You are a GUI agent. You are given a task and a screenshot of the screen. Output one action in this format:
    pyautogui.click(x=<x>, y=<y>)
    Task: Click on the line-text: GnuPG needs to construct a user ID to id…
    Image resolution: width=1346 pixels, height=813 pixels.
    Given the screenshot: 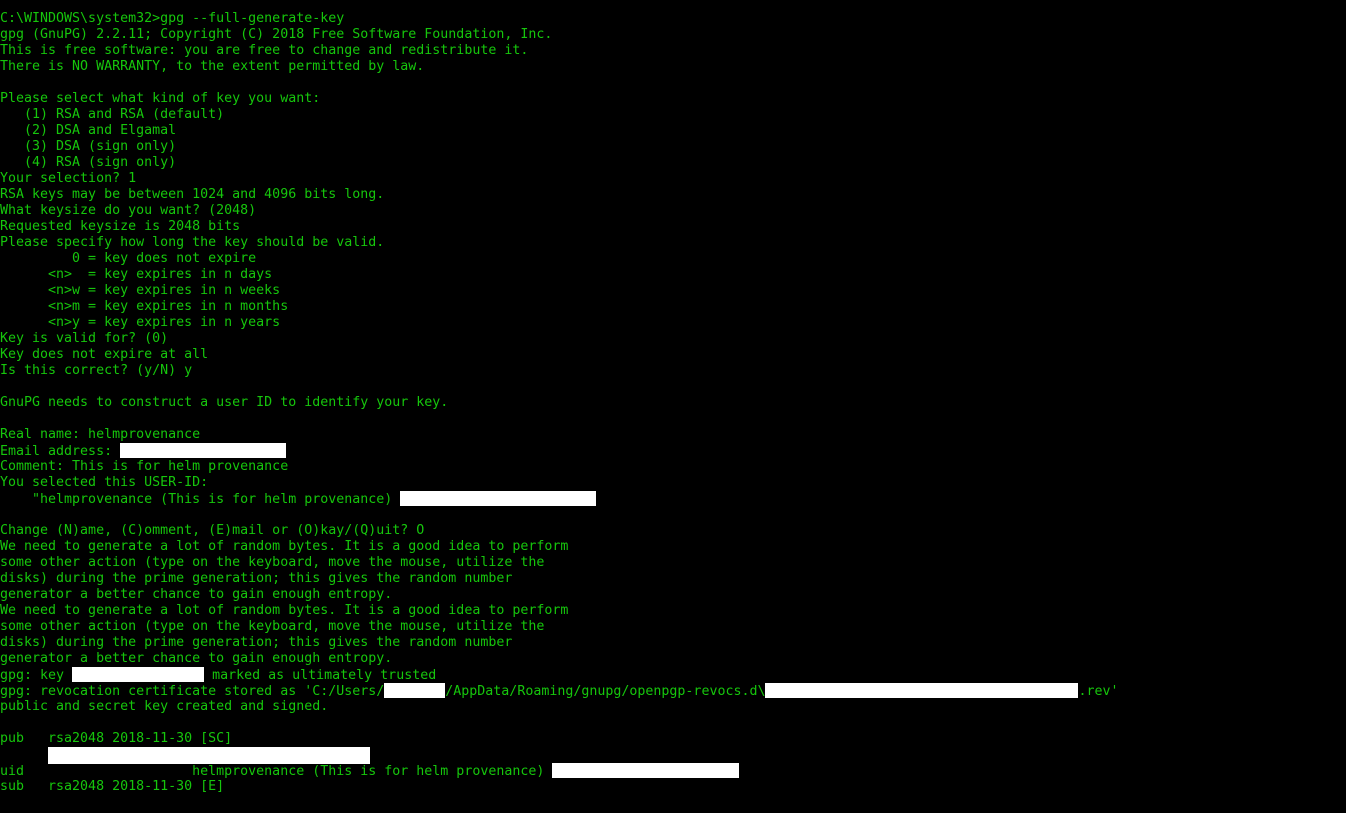 What is the action you would take?
    pyautogui.click(x=224, y=402)
    